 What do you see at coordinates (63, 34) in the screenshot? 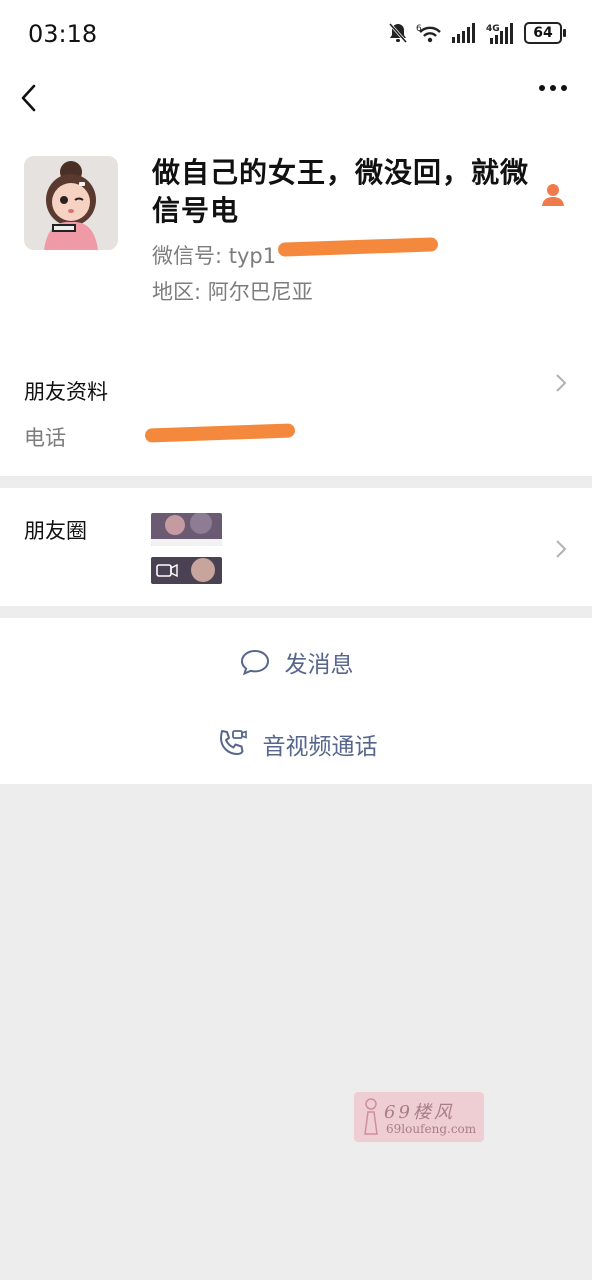
I see `status-time: 03:18` at bounding box center [63, 34].